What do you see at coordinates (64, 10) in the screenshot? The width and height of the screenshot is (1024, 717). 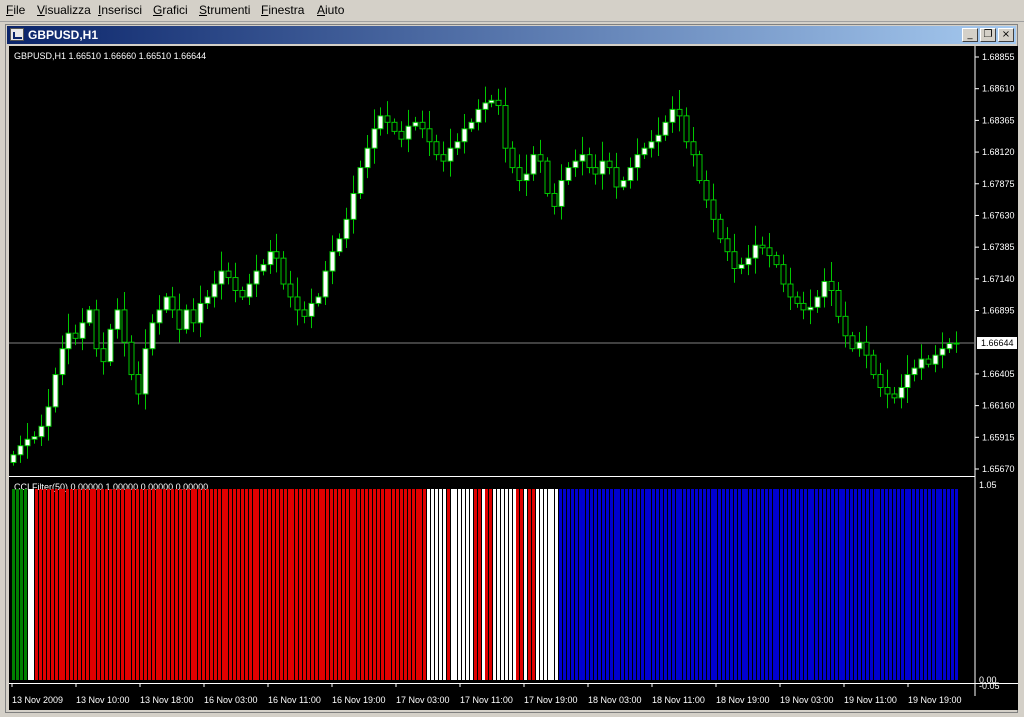 I see `menu-visualizza: Visualizza` at bounding box center [64, 10].